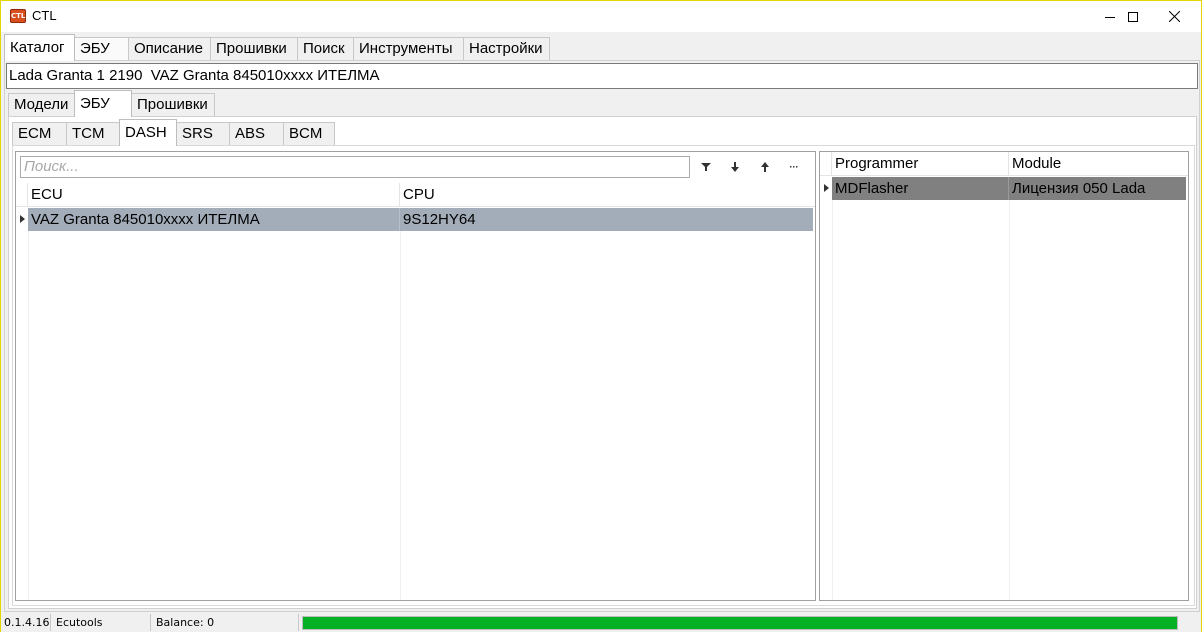  I want to click on filter-icon, so click(706, 167).